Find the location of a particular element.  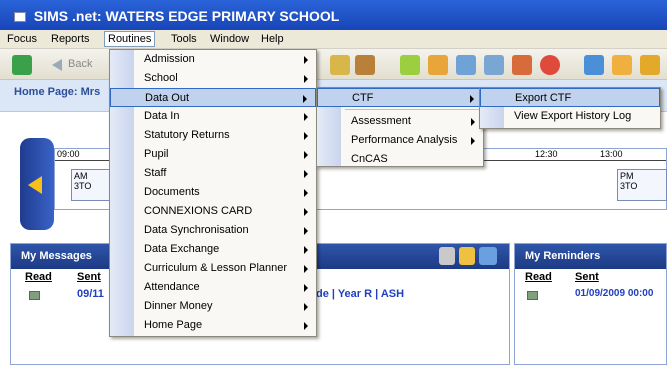

menu-item-label: Home Page is located at coordinates (173, 325).